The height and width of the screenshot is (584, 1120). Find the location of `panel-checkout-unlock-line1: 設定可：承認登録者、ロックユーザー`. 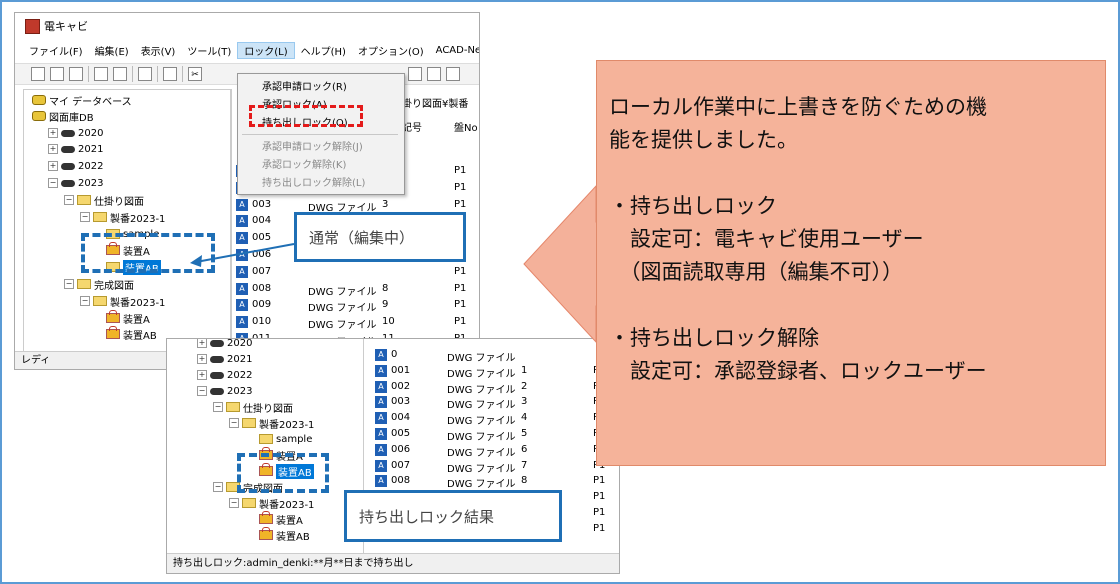

panel-checkout-unlock-line1: 設定可：承認登録者、ロックユーザー is located at coordinates (798, 371).